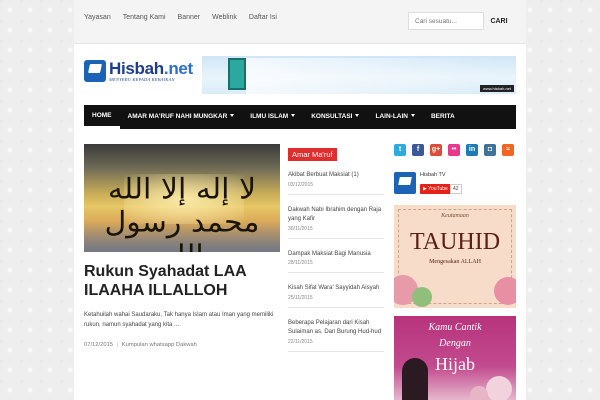 This screenshot has height=400, width=600. What do you see at coordinates (336, 183) in the screenshot?
I see `list-item: Akibat Berbuat Maksiat (1) 03/12/2015` at bounding box center [336, 183].